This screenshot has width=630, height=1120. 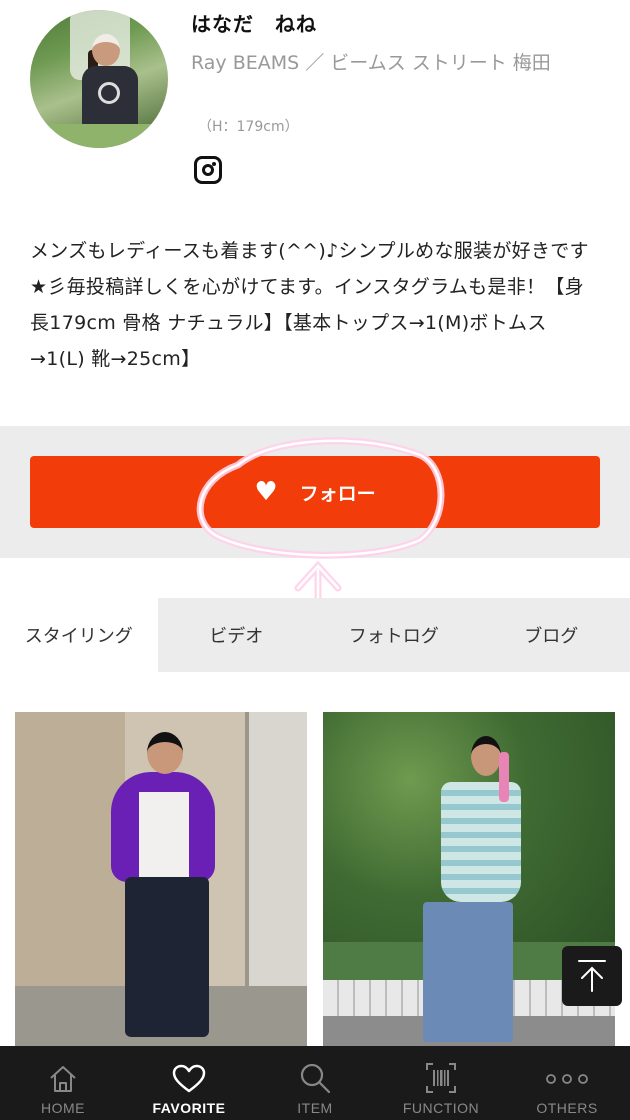 I want to click on photo-pants, so click(x=167, y=957).